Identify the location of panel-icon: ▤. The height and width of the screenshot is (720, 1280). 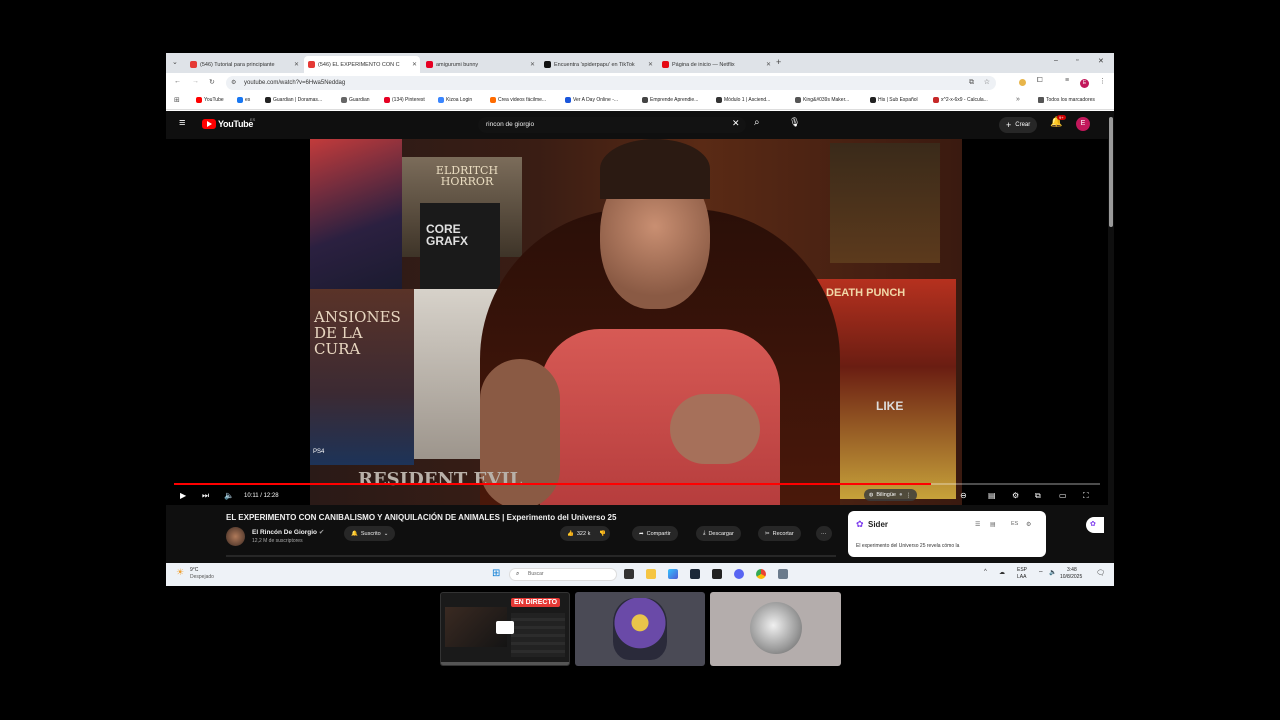
(993, 524).